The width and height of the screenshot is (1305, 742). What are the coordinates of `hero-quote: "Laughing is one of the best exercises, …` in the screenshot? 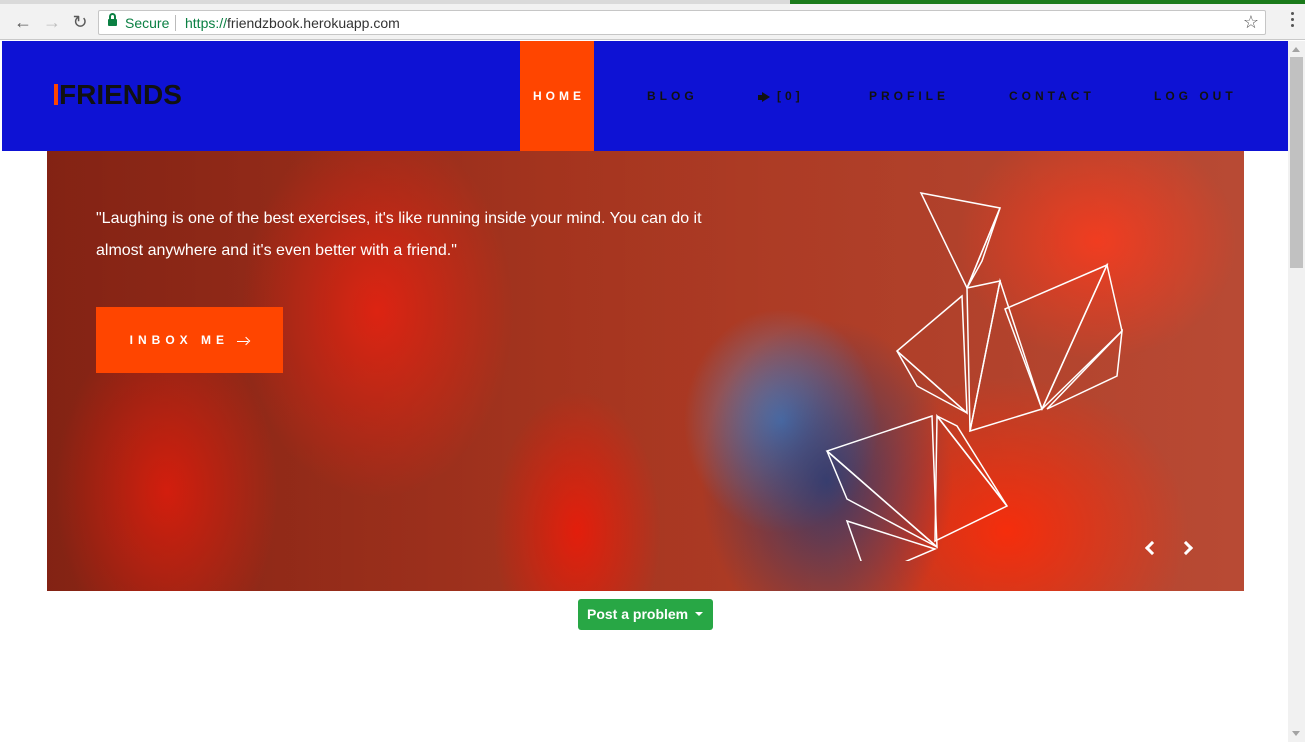 It's located at (399, 234).